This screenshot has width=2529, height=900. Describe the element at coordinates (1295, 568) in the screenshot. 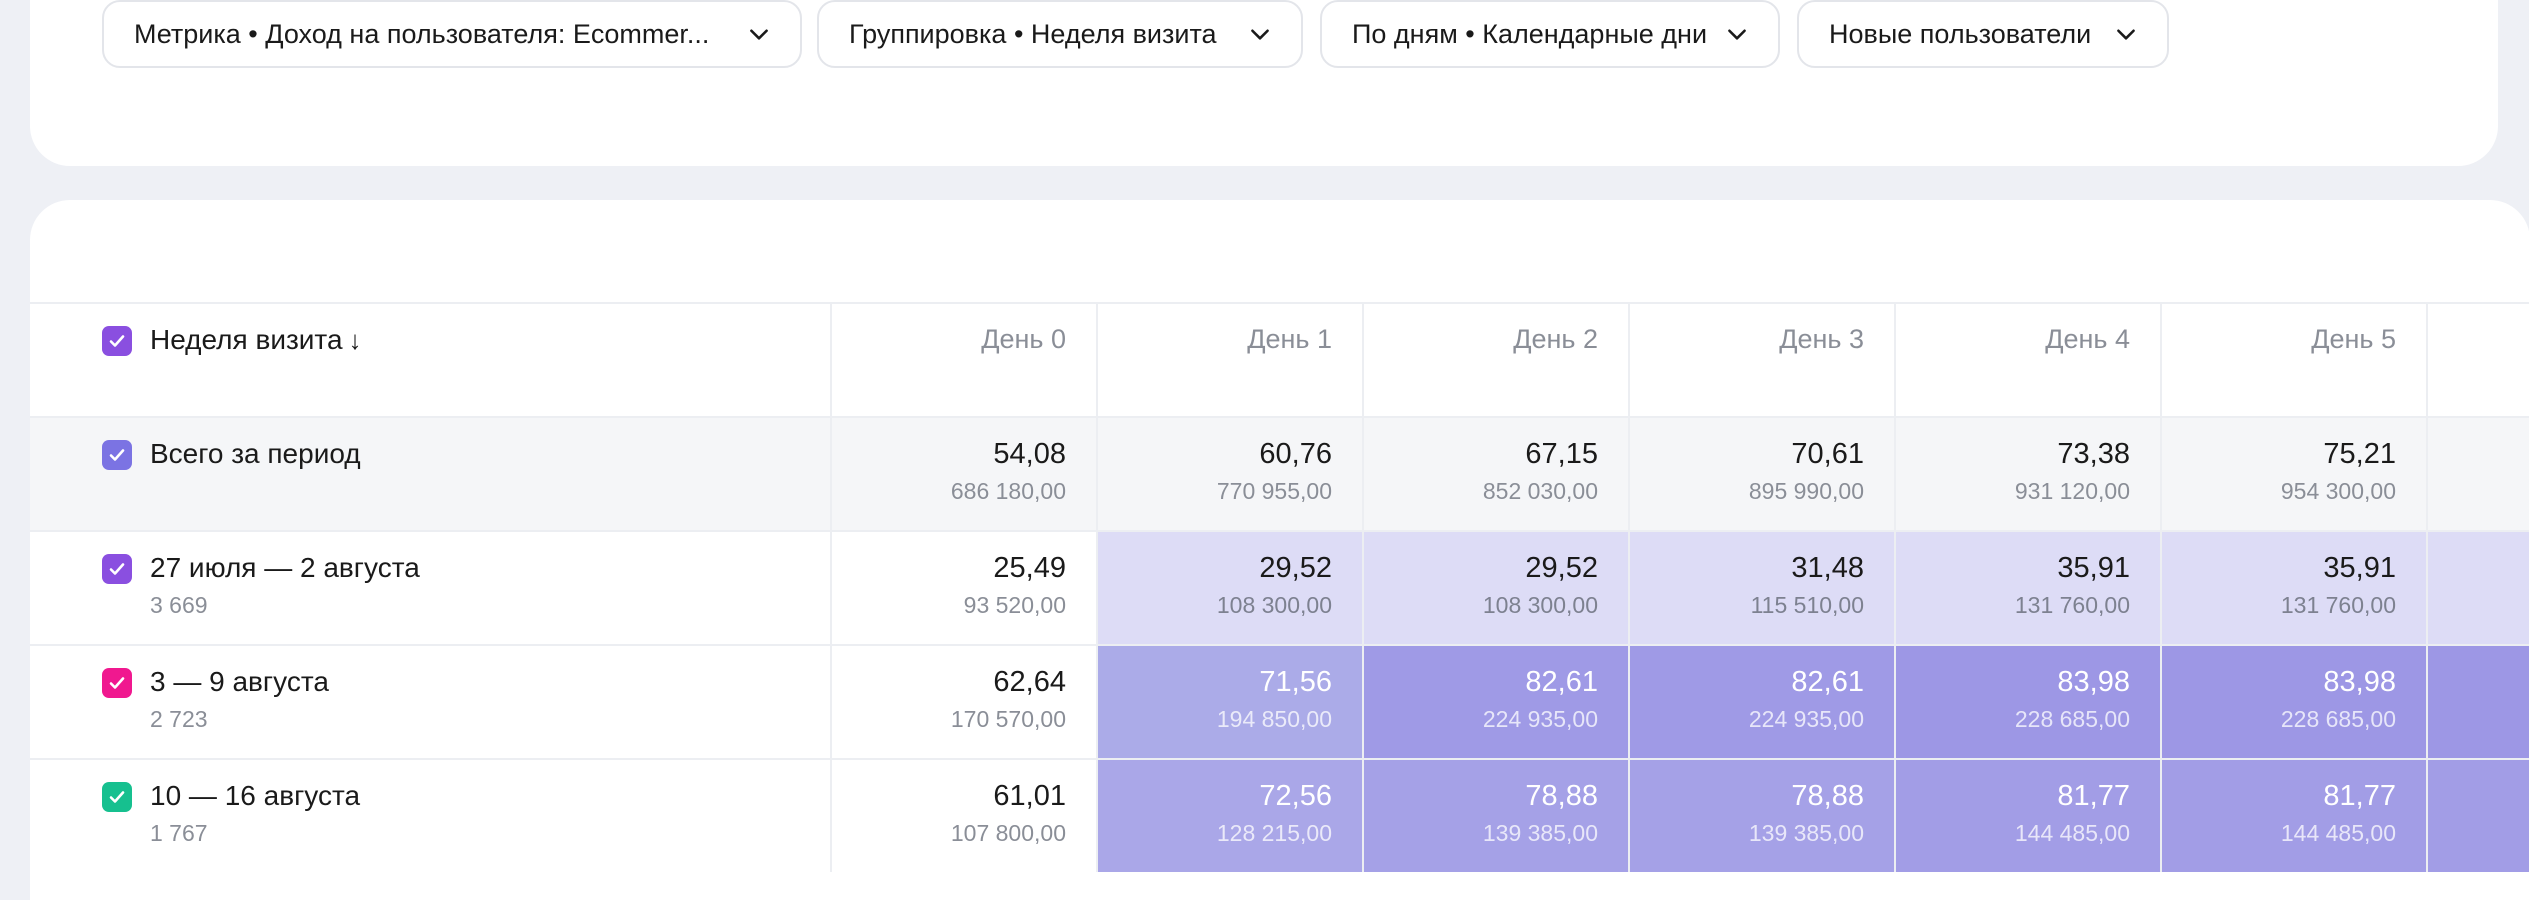

I see `cell-value: 29,52` at that location.